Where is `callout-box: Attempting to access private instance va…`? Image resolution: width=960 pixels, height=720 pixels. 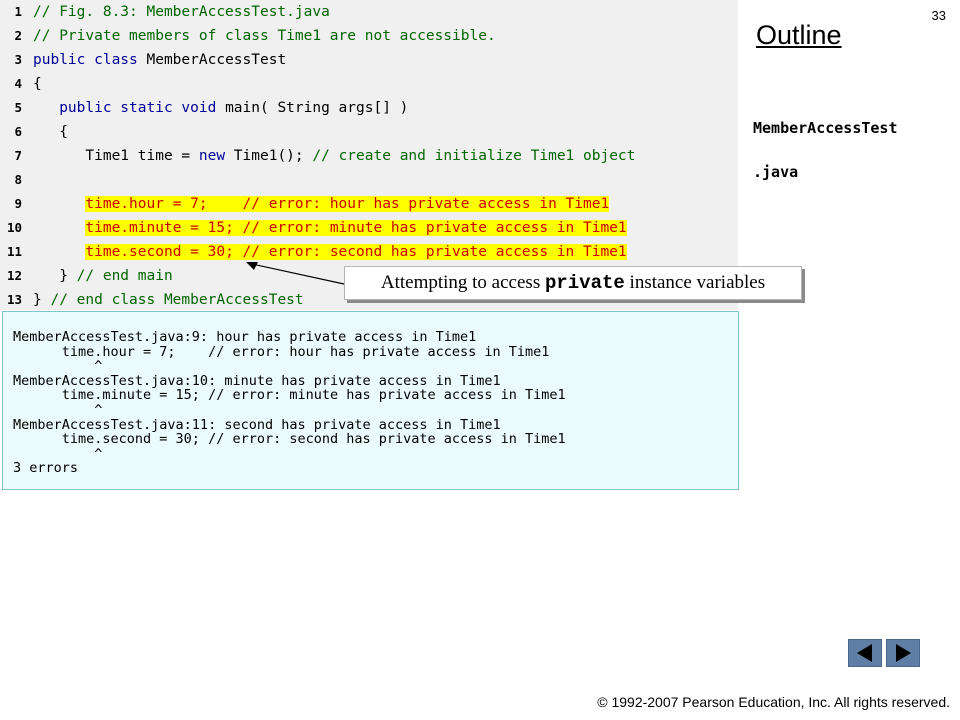
callout-box: Attempting to access private instance va… is located at coordinates (573, 283).